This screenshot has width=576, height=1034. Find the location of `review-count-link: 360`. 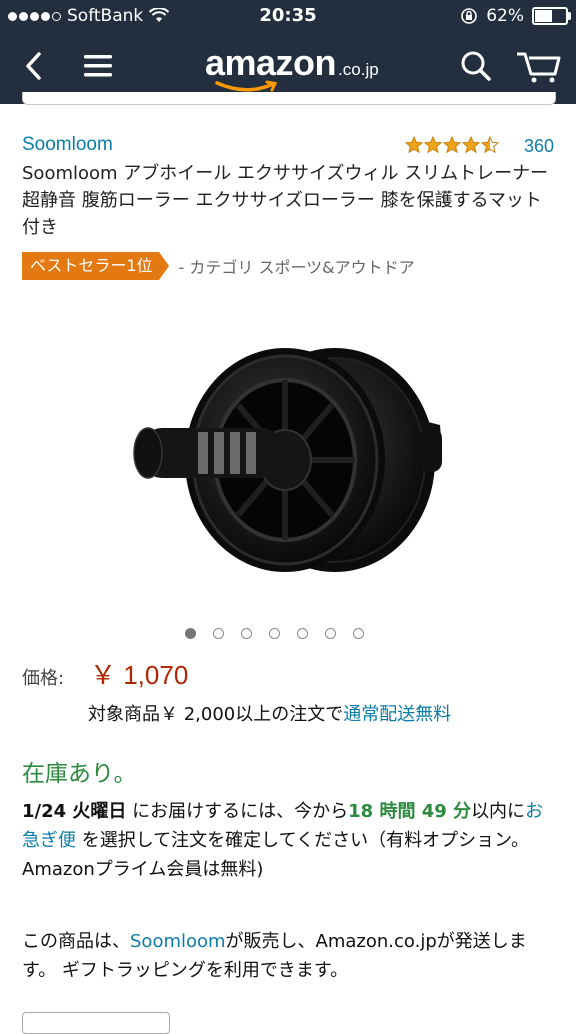

review-count-link: 360 is located at coordinates (539, 146).